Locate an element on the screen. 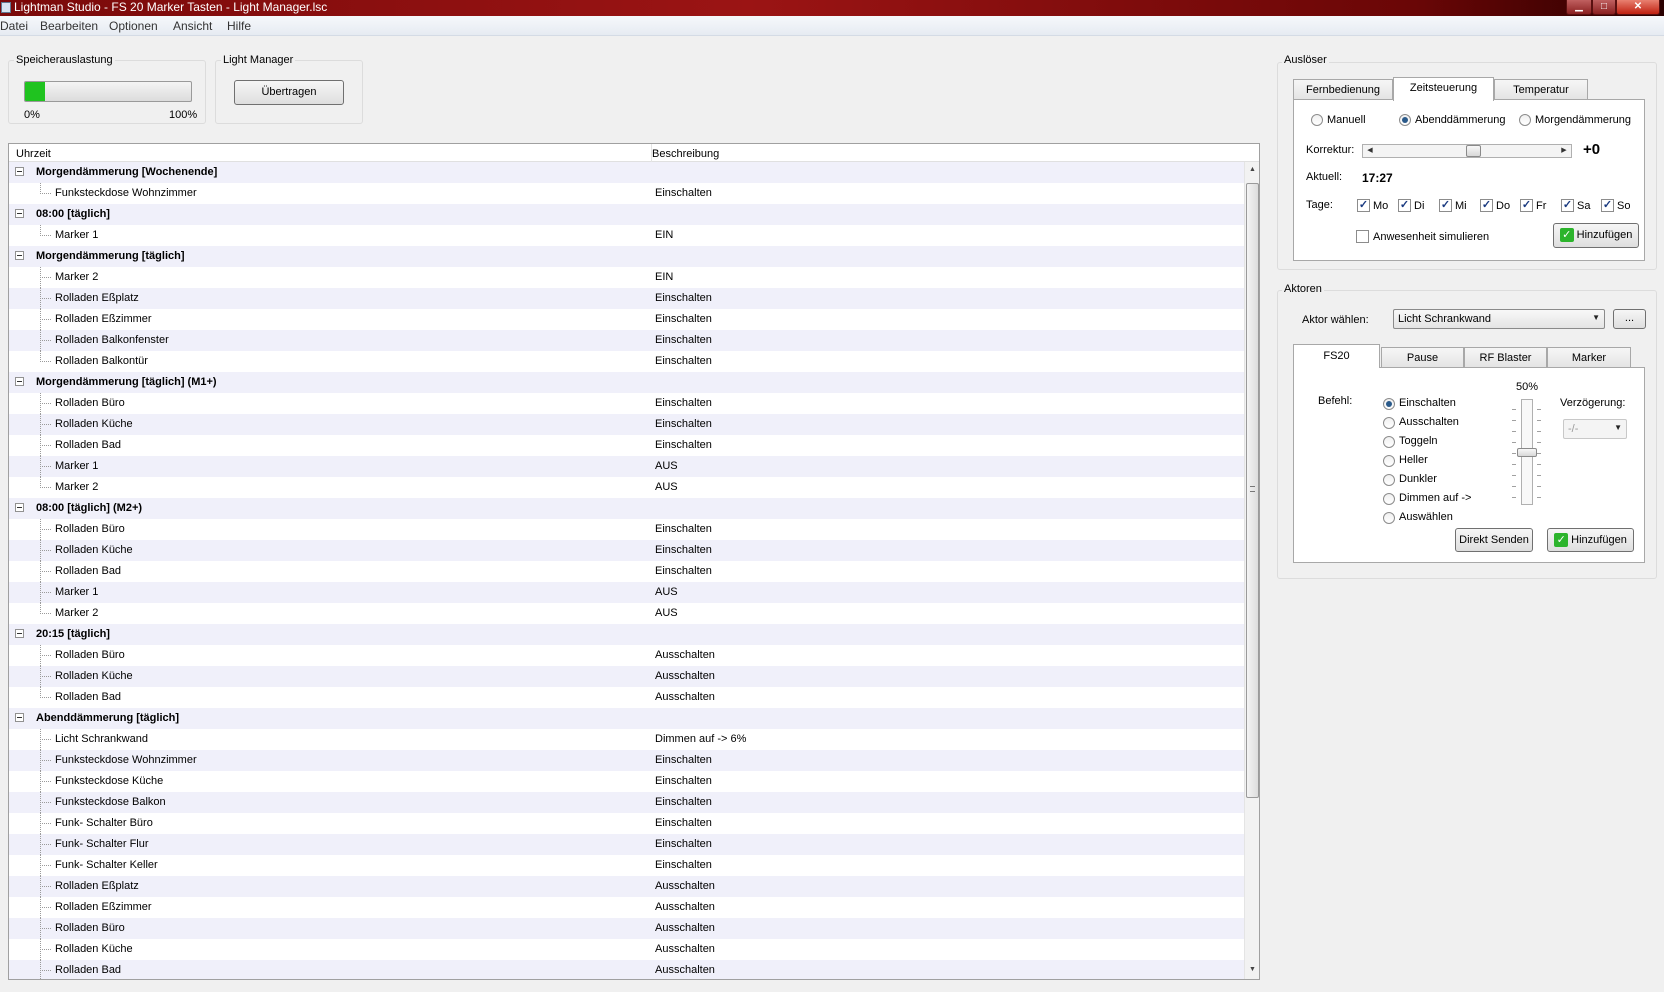  day-checkbox-do: ✓ is located at coordinates (1486, 205).